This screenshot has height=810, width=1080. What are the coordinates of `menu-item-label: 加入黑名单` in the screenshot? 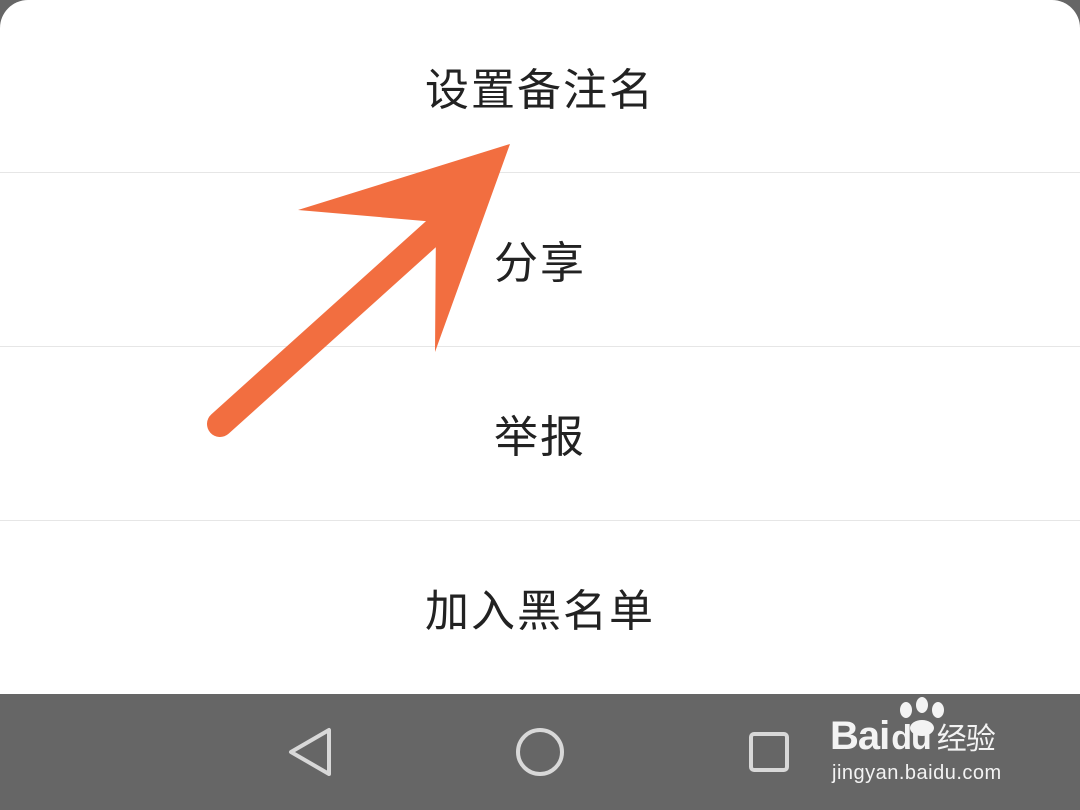 It's located at (540, 611).